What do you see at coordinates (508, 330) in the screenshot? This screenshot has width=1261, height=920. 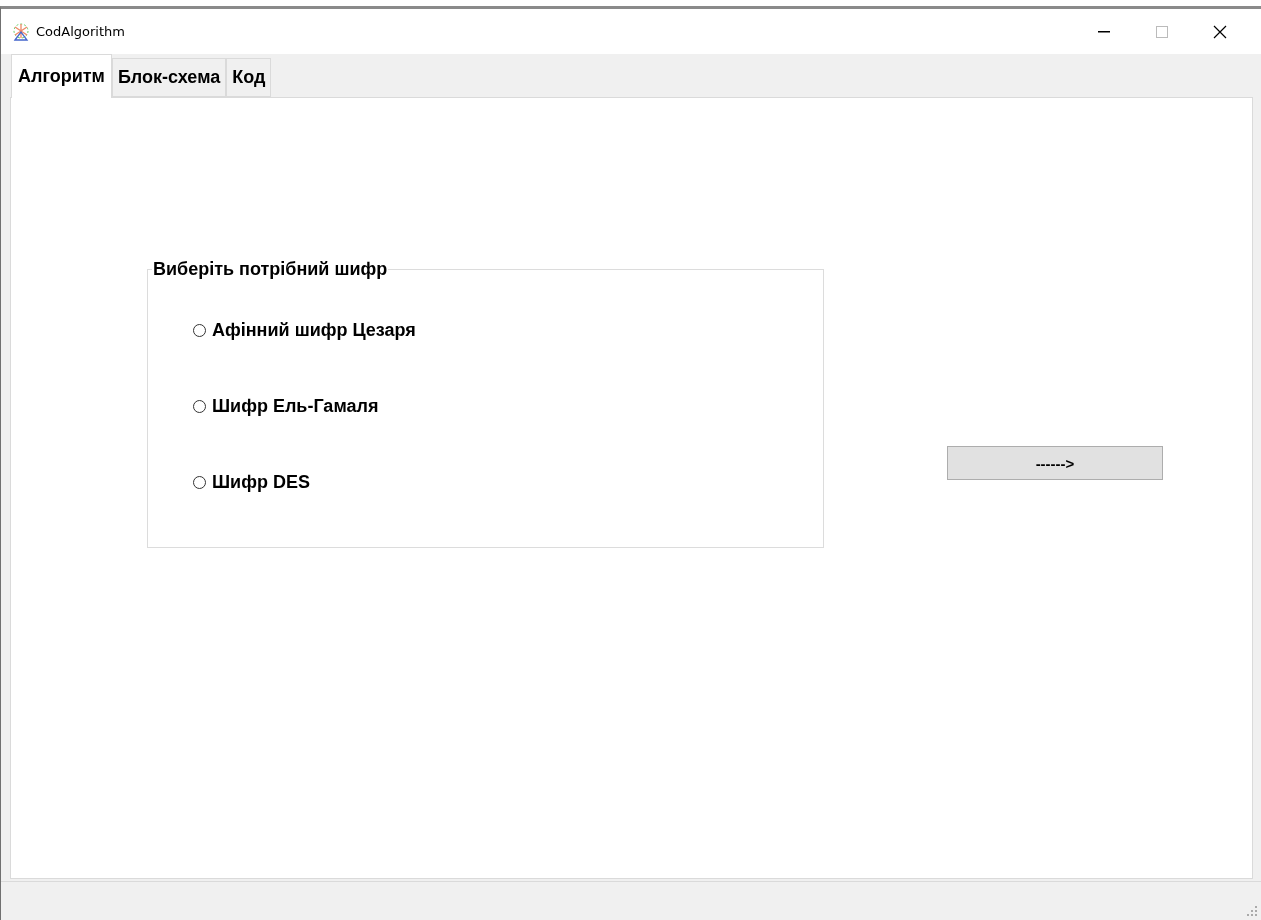 I see `radio-option: Афінний шифр Цезаря` at bounding box center [508, 330].